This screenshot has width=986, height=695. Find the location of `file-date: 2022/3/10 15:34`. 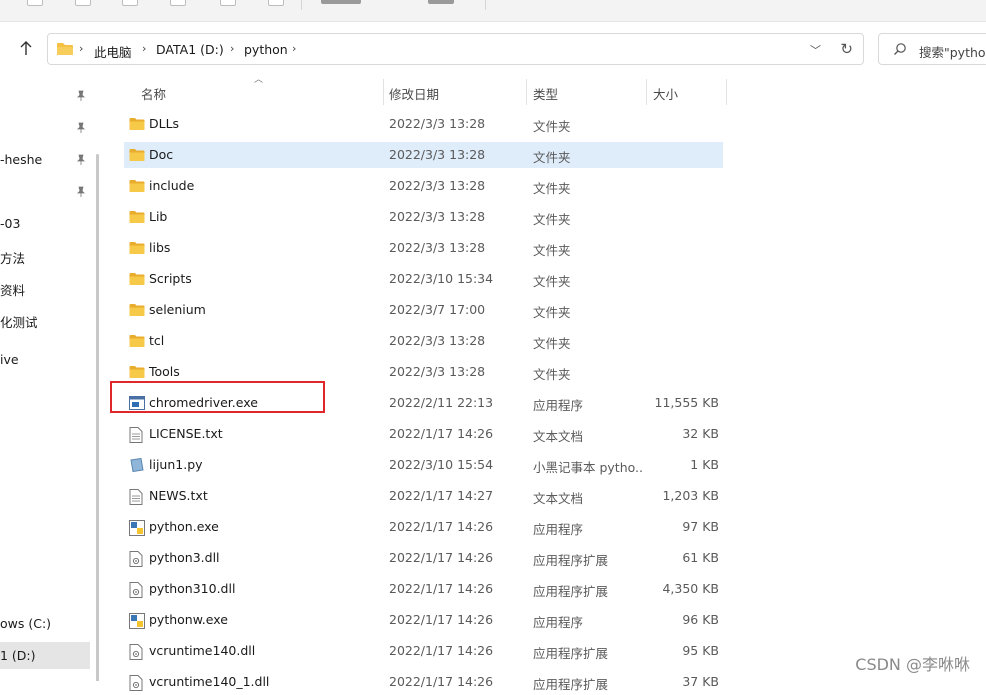

file-date: 2022/3/10 15:34 is located at coordinates (441, 278).